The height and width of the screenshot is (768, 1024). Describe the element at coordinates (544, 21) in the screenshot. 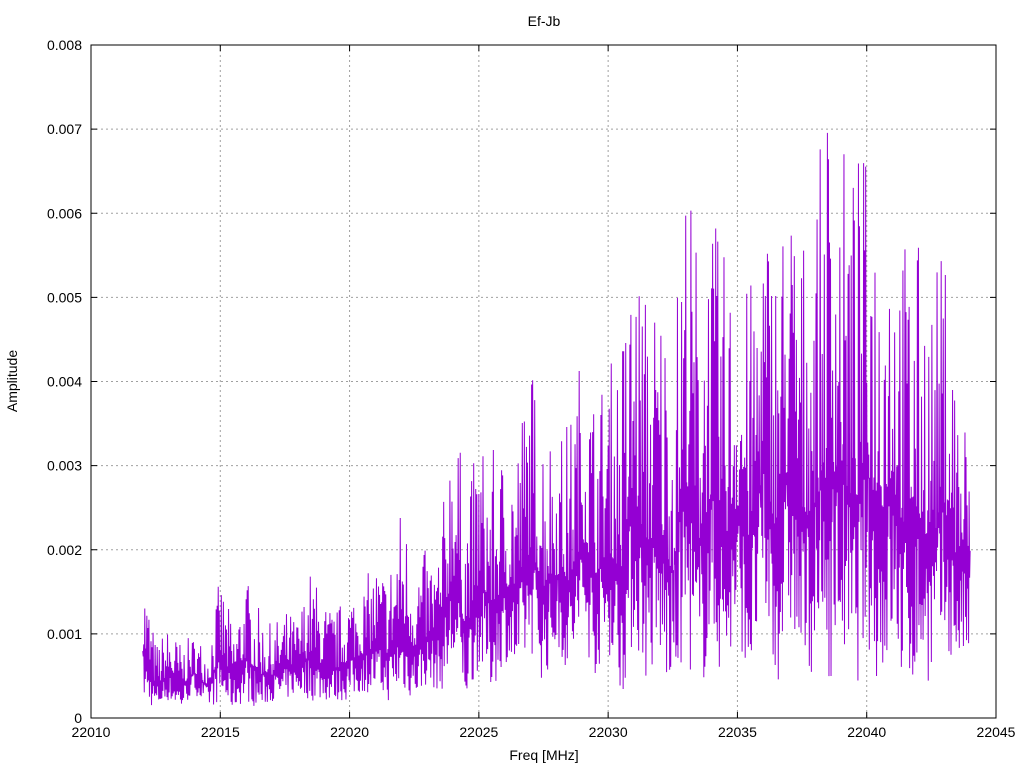

I see `chart-title: Ef-Jb` at that location.